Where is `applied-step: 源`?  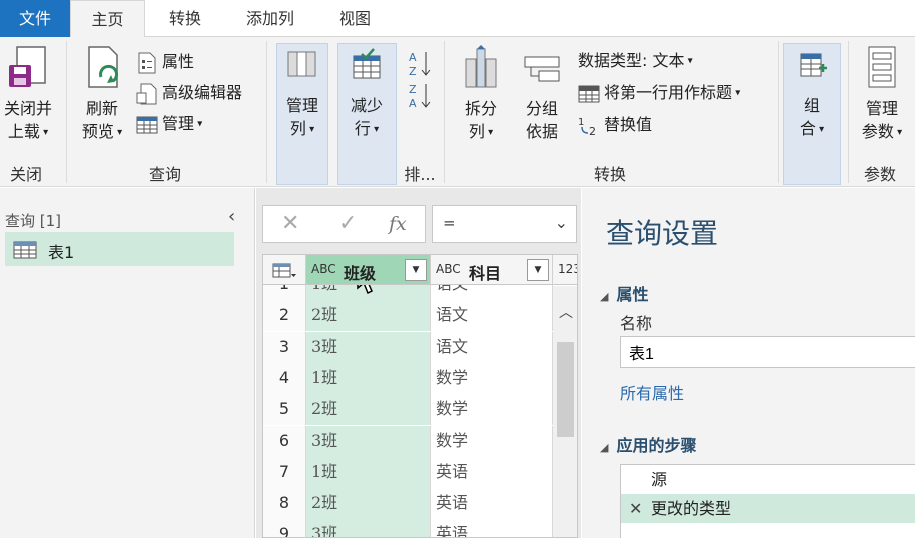
applied-step: 源 is located at coordinates (768, 479).